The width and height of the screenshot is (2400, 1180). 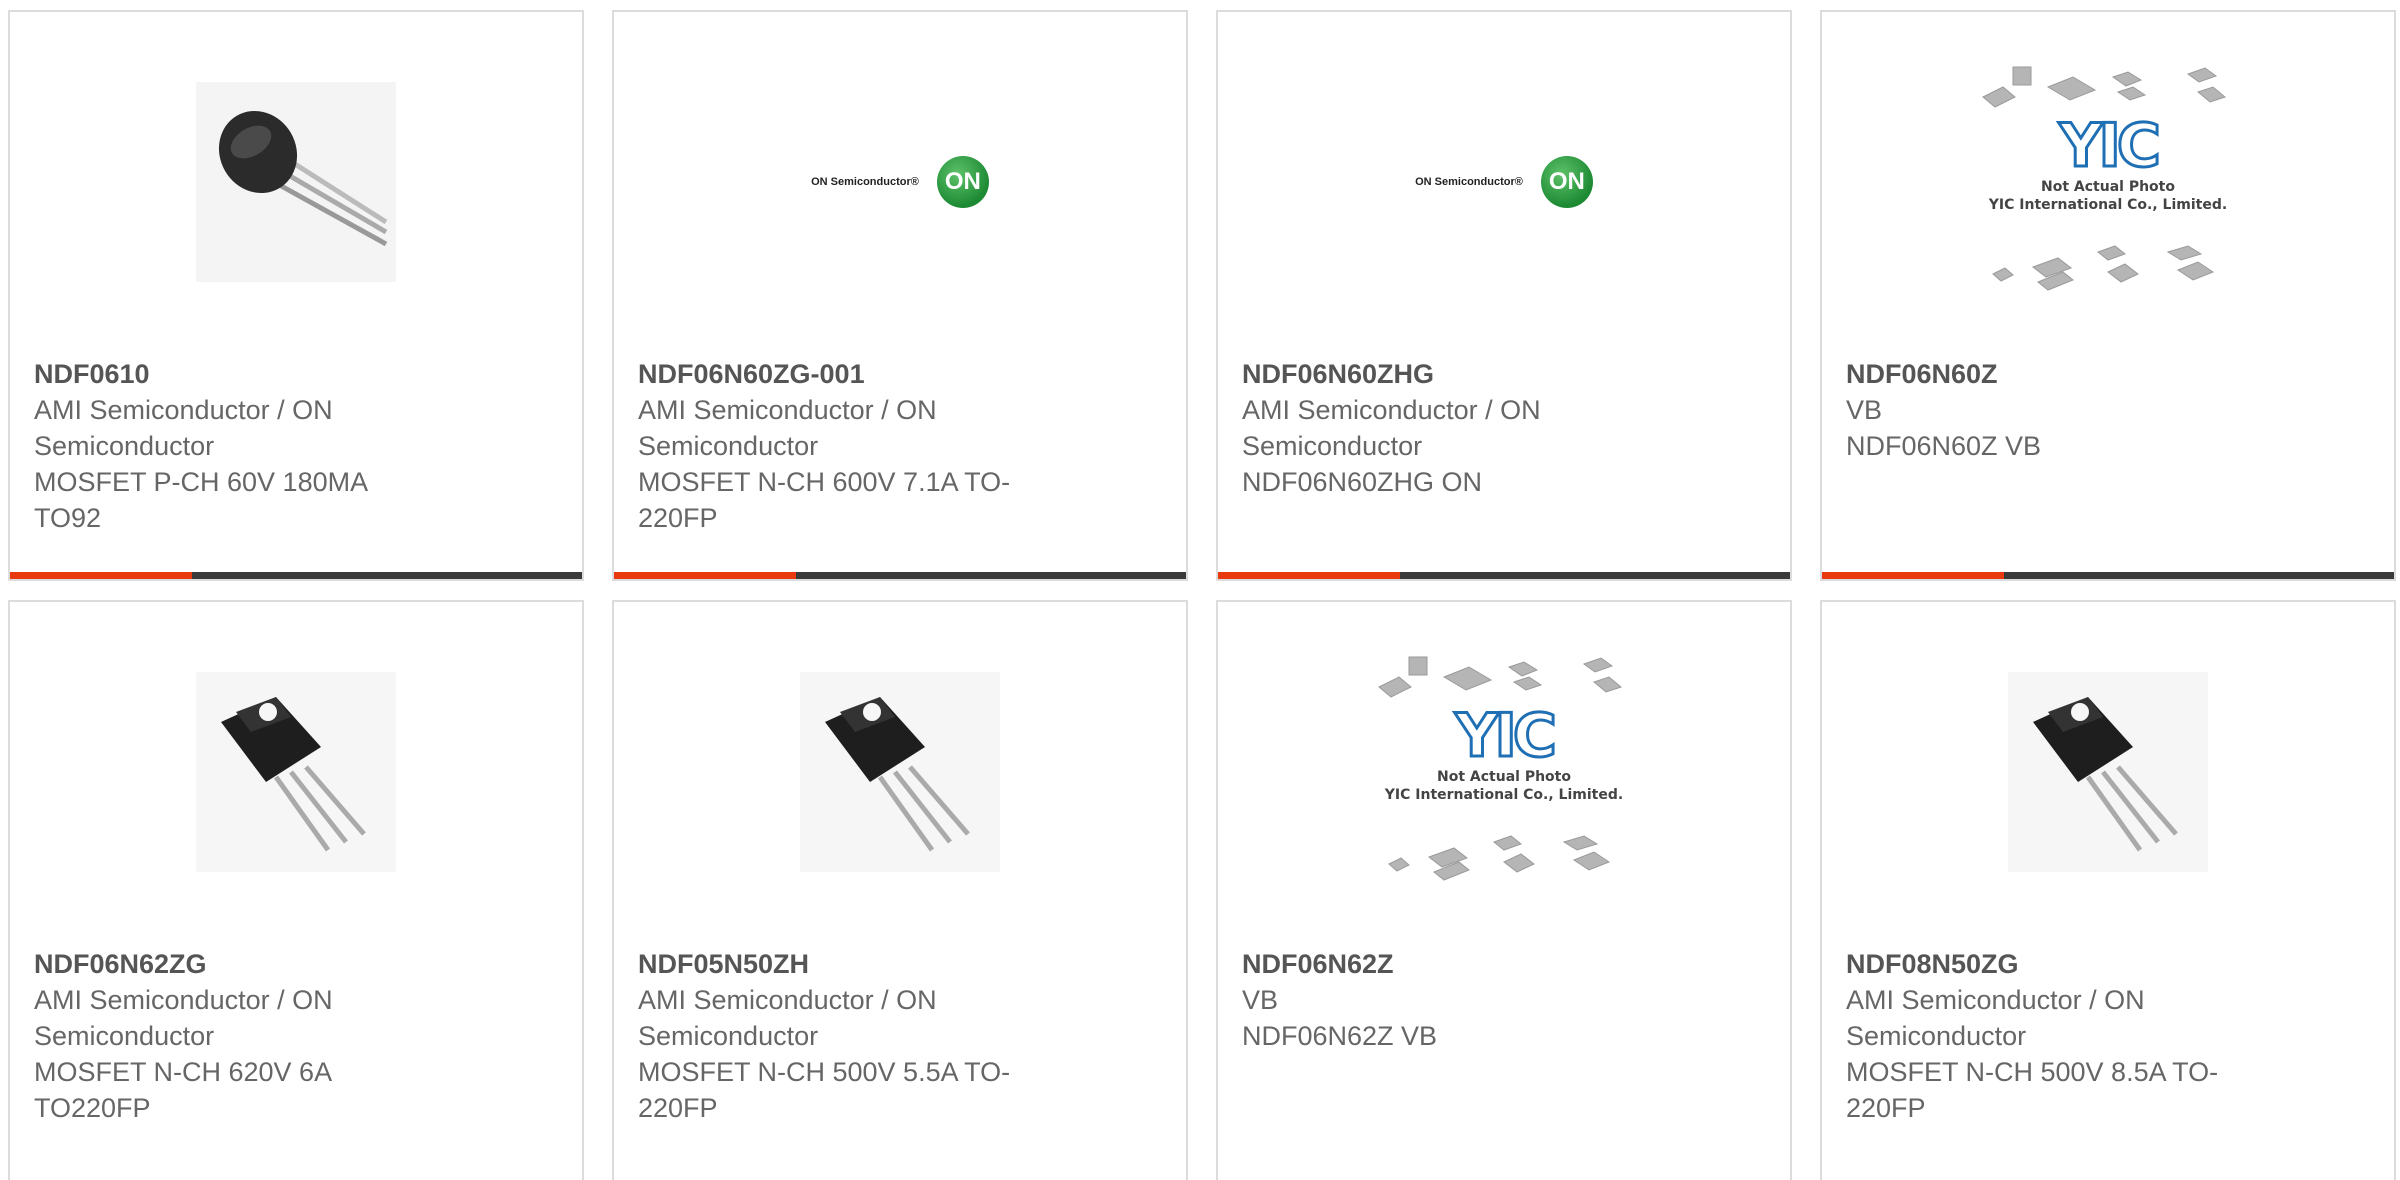 What do you see at coordinates (2056, 964) in the screenshot?
I see `part-number: NDF08N50ZG` at bounding box center [2056, 964].